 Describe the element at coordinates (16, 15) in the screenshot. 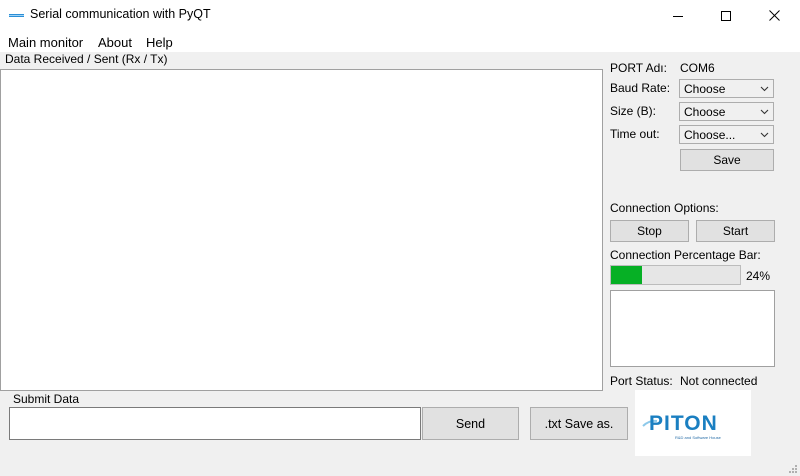

I see `app-icon` at that location.